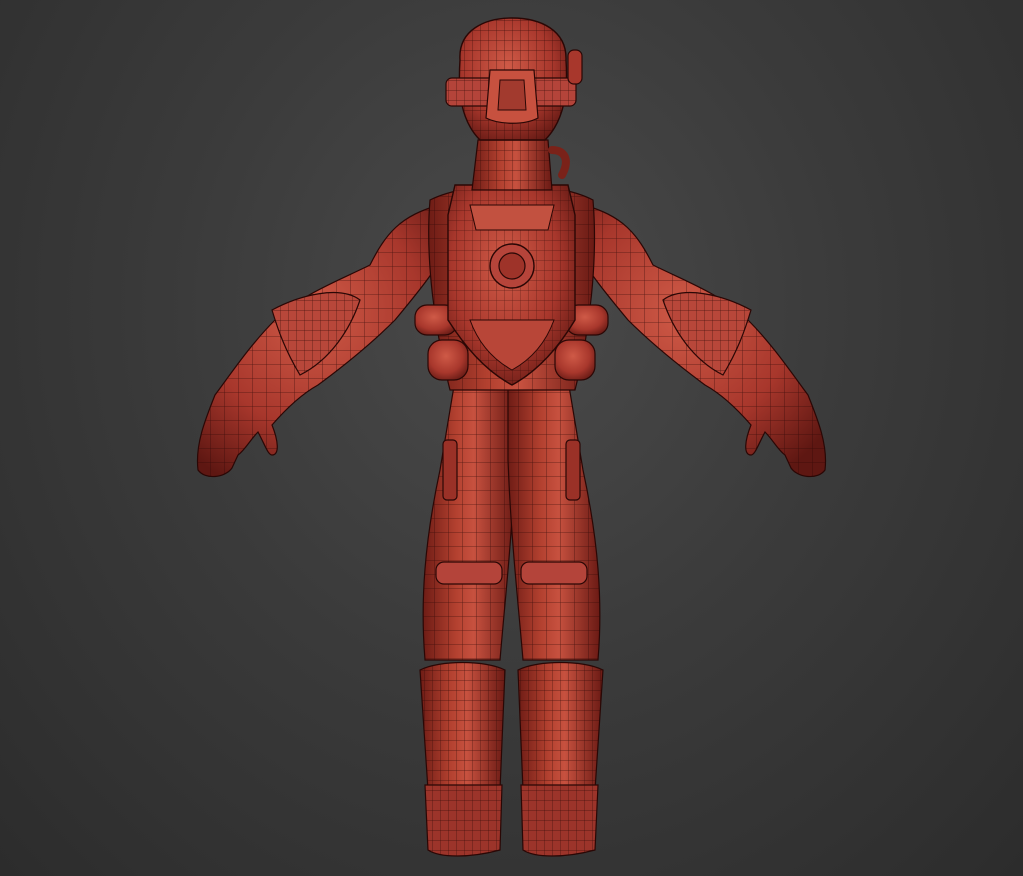 This screenshot has height=876, width=1023. Describe the element at coordinates (697, 341) in the screenshot. I see `right-arm` at that location.